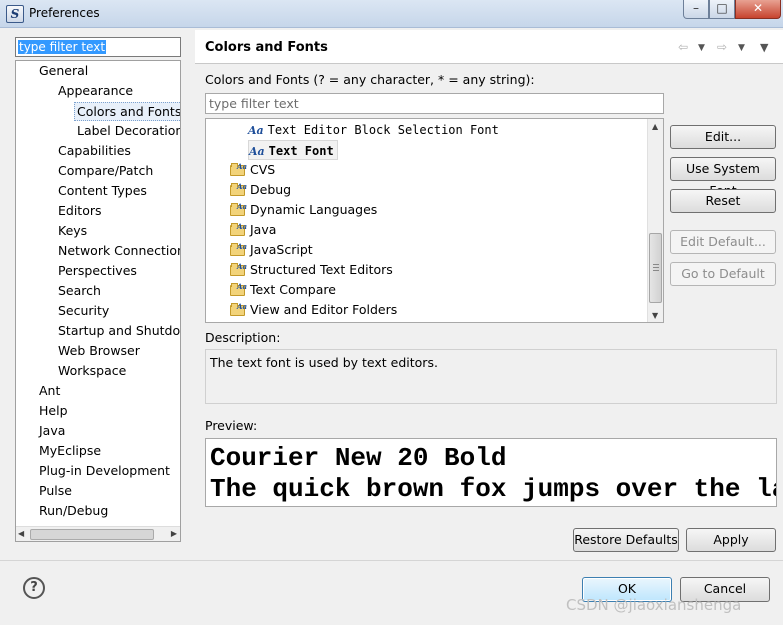  I want to click on tree-item: Help, so click(53, 411).